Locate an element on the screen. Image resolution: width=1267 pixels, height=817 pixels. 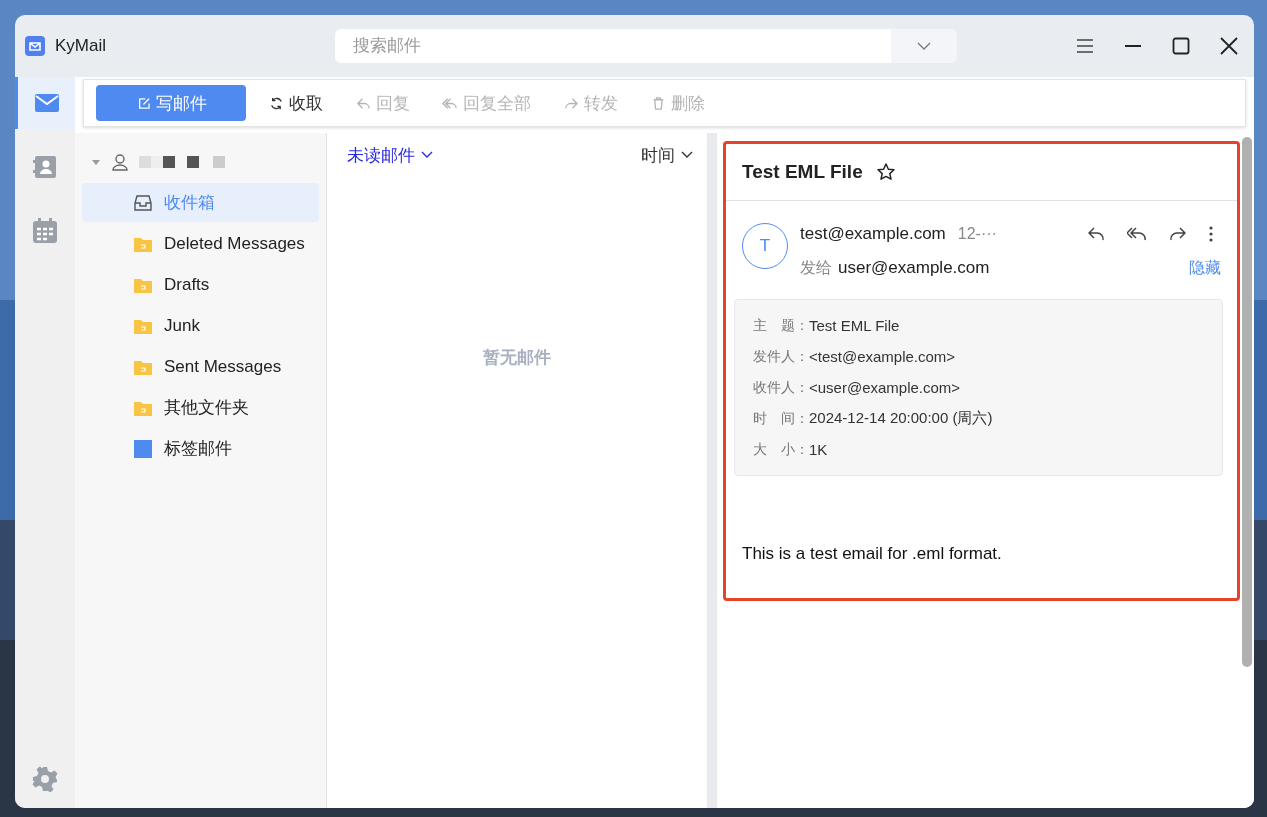
mail-icon is located at coordinates (46, 103).